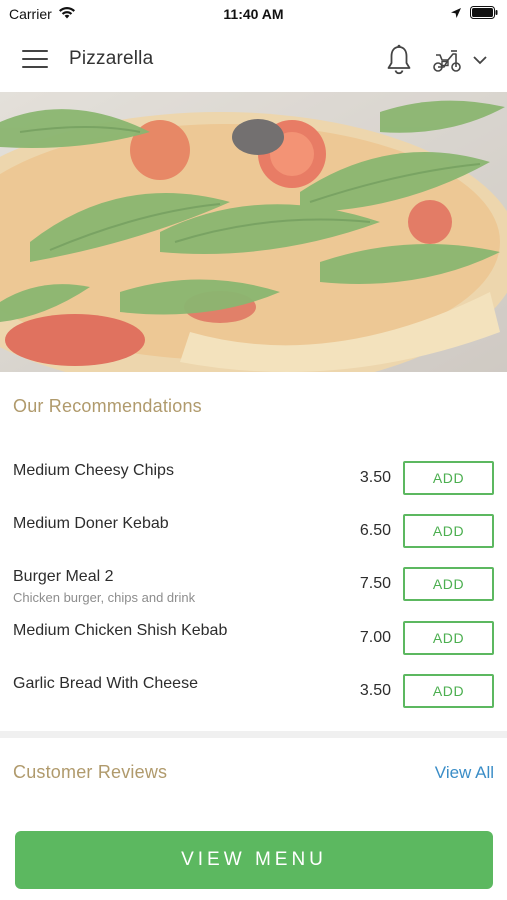  Describe the element at coordinates (67, 14) in the screenshot. I see `wifi-icon` at that location.